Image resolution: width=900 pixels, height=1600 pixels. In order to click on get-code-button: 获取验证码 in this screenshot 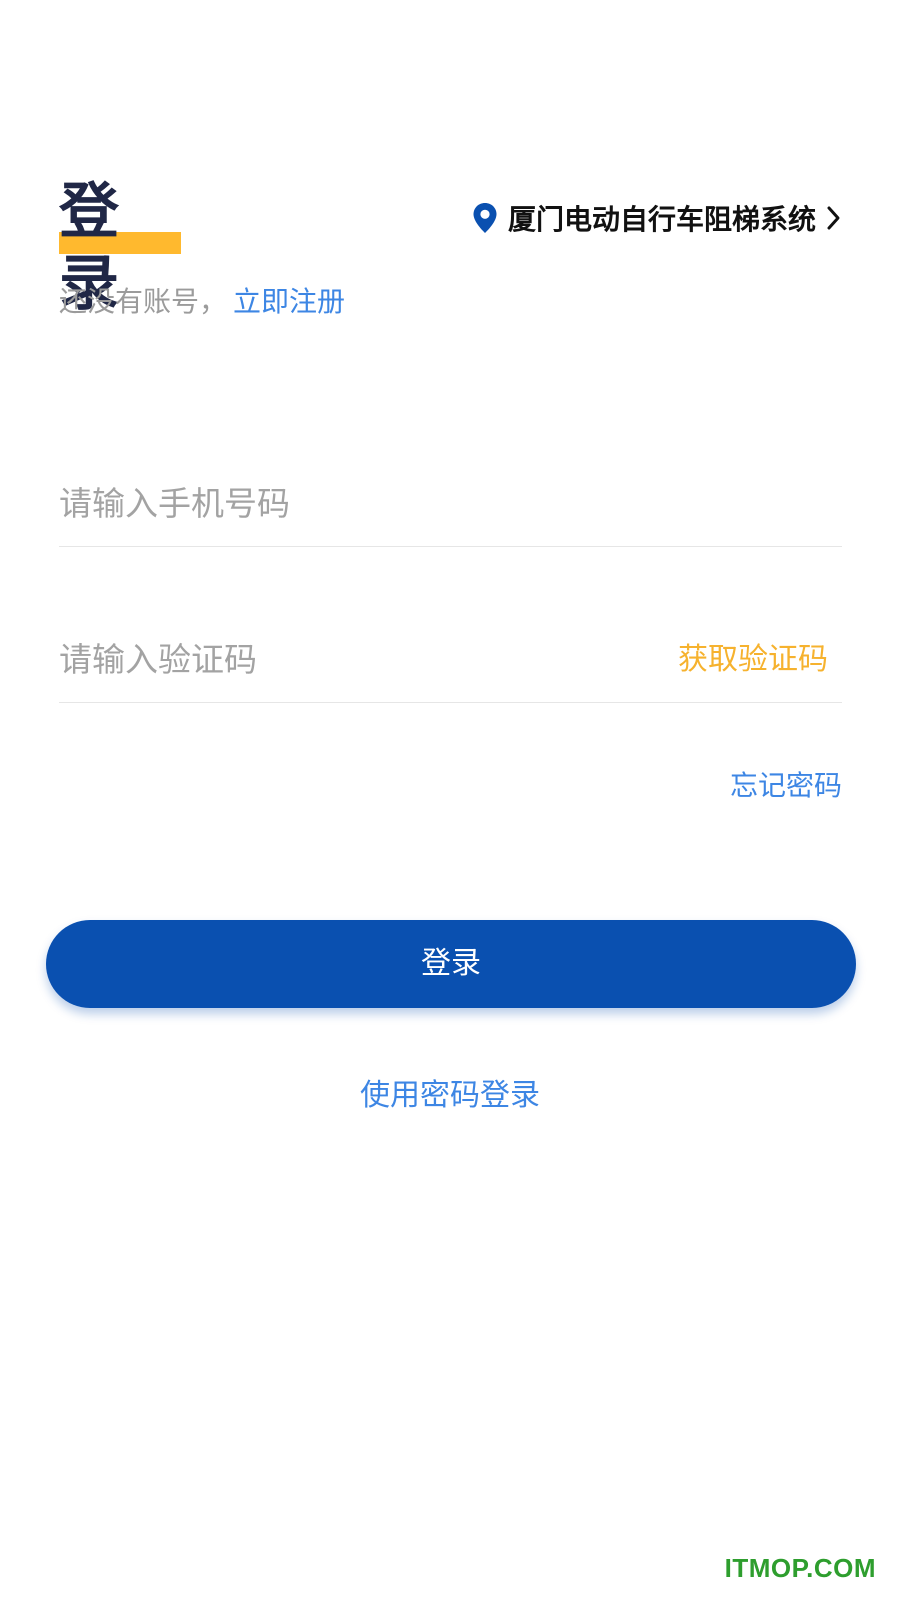, I will do `click(753, 660)`.